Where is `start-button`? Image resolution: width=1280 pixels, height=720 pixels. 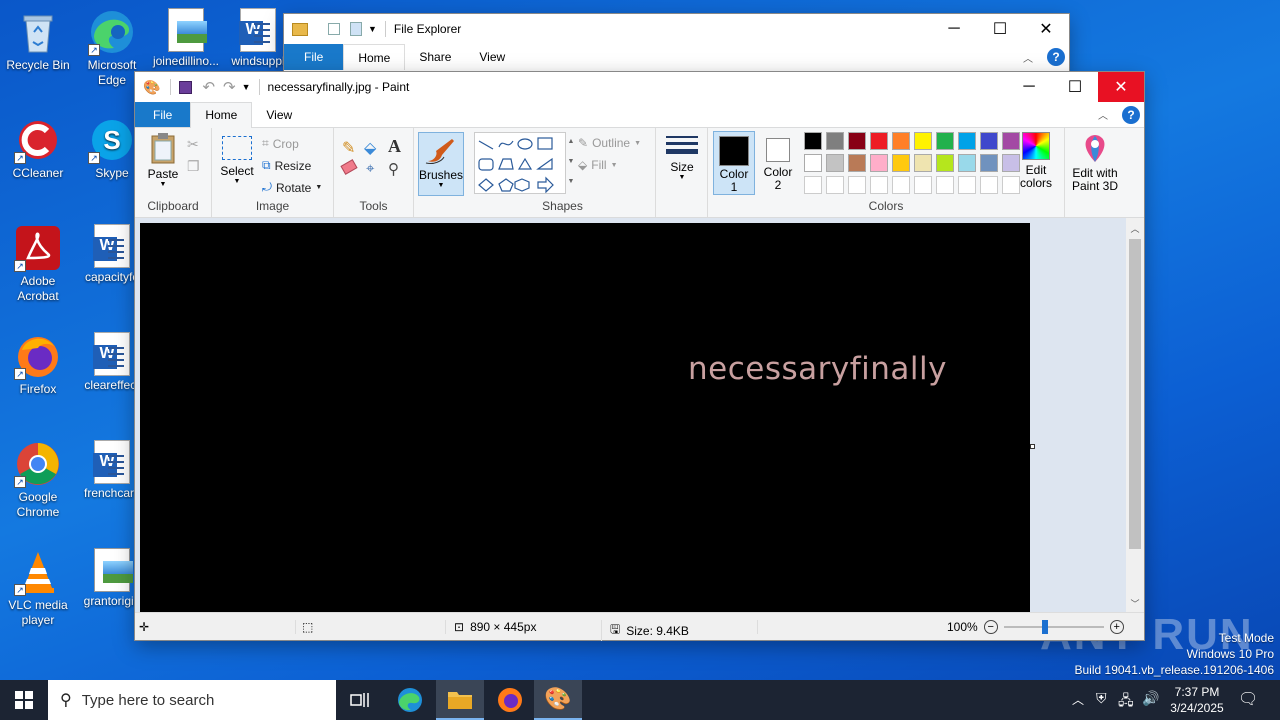 start-button is located at coordinates (24, 700).